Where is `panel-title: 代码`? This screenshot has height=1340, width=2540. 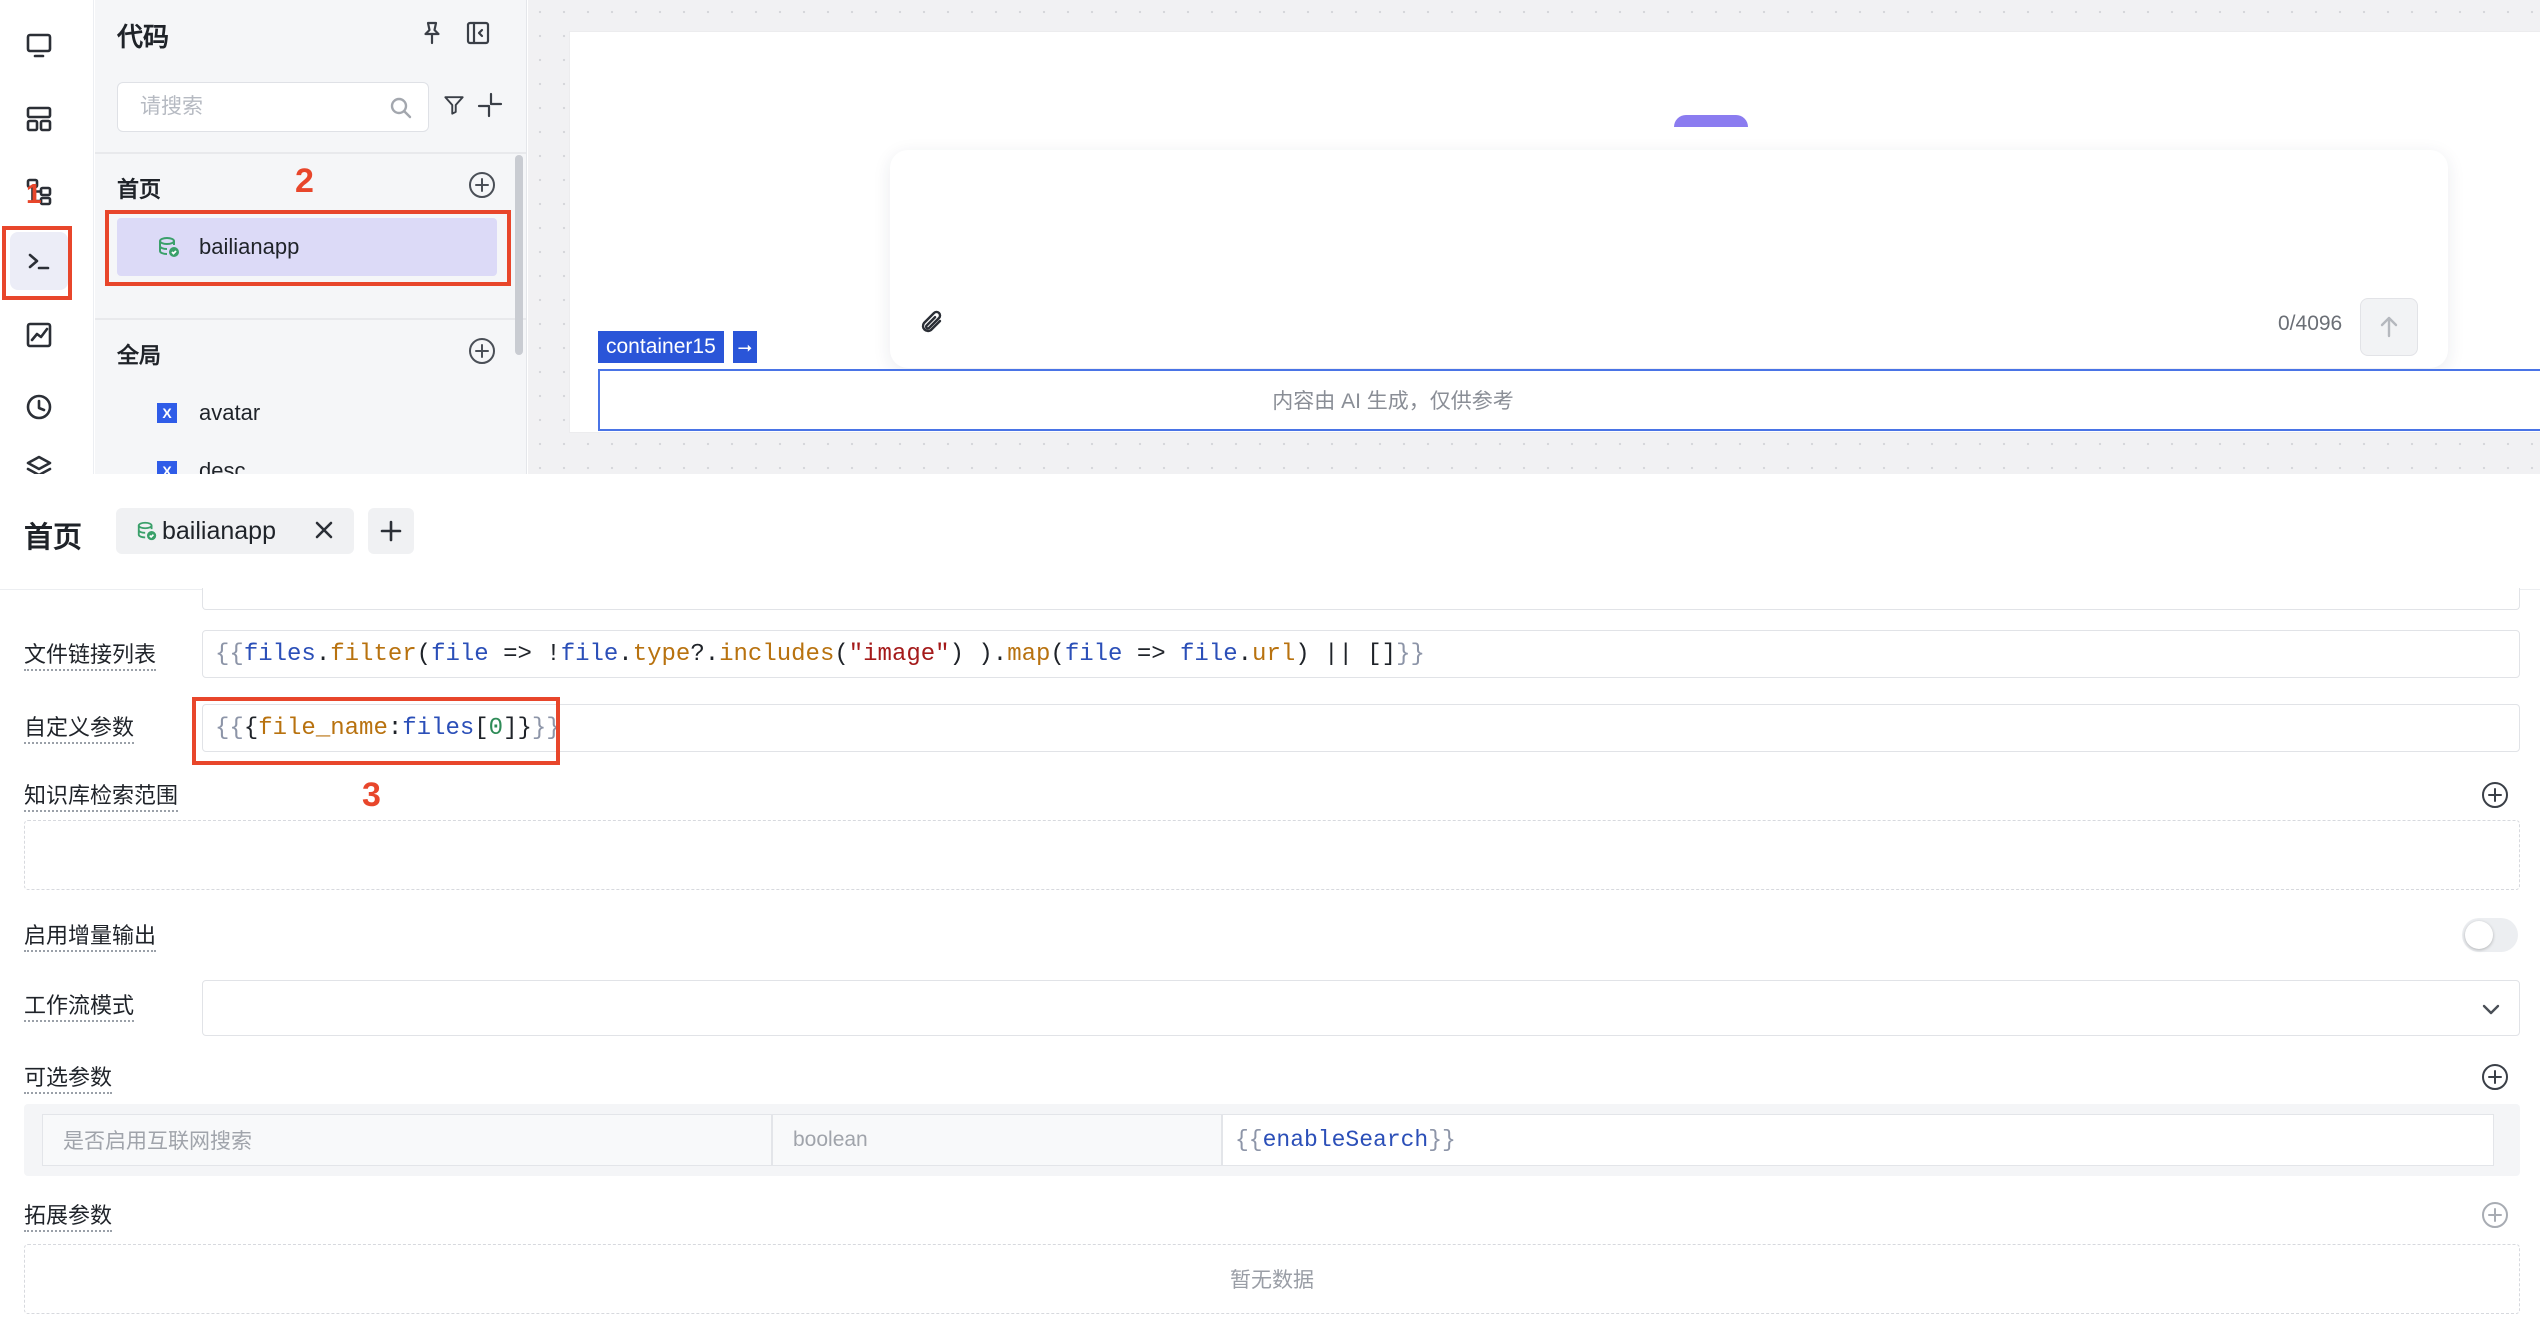 panel-title: 代码 is located at coordinates (143, 37).